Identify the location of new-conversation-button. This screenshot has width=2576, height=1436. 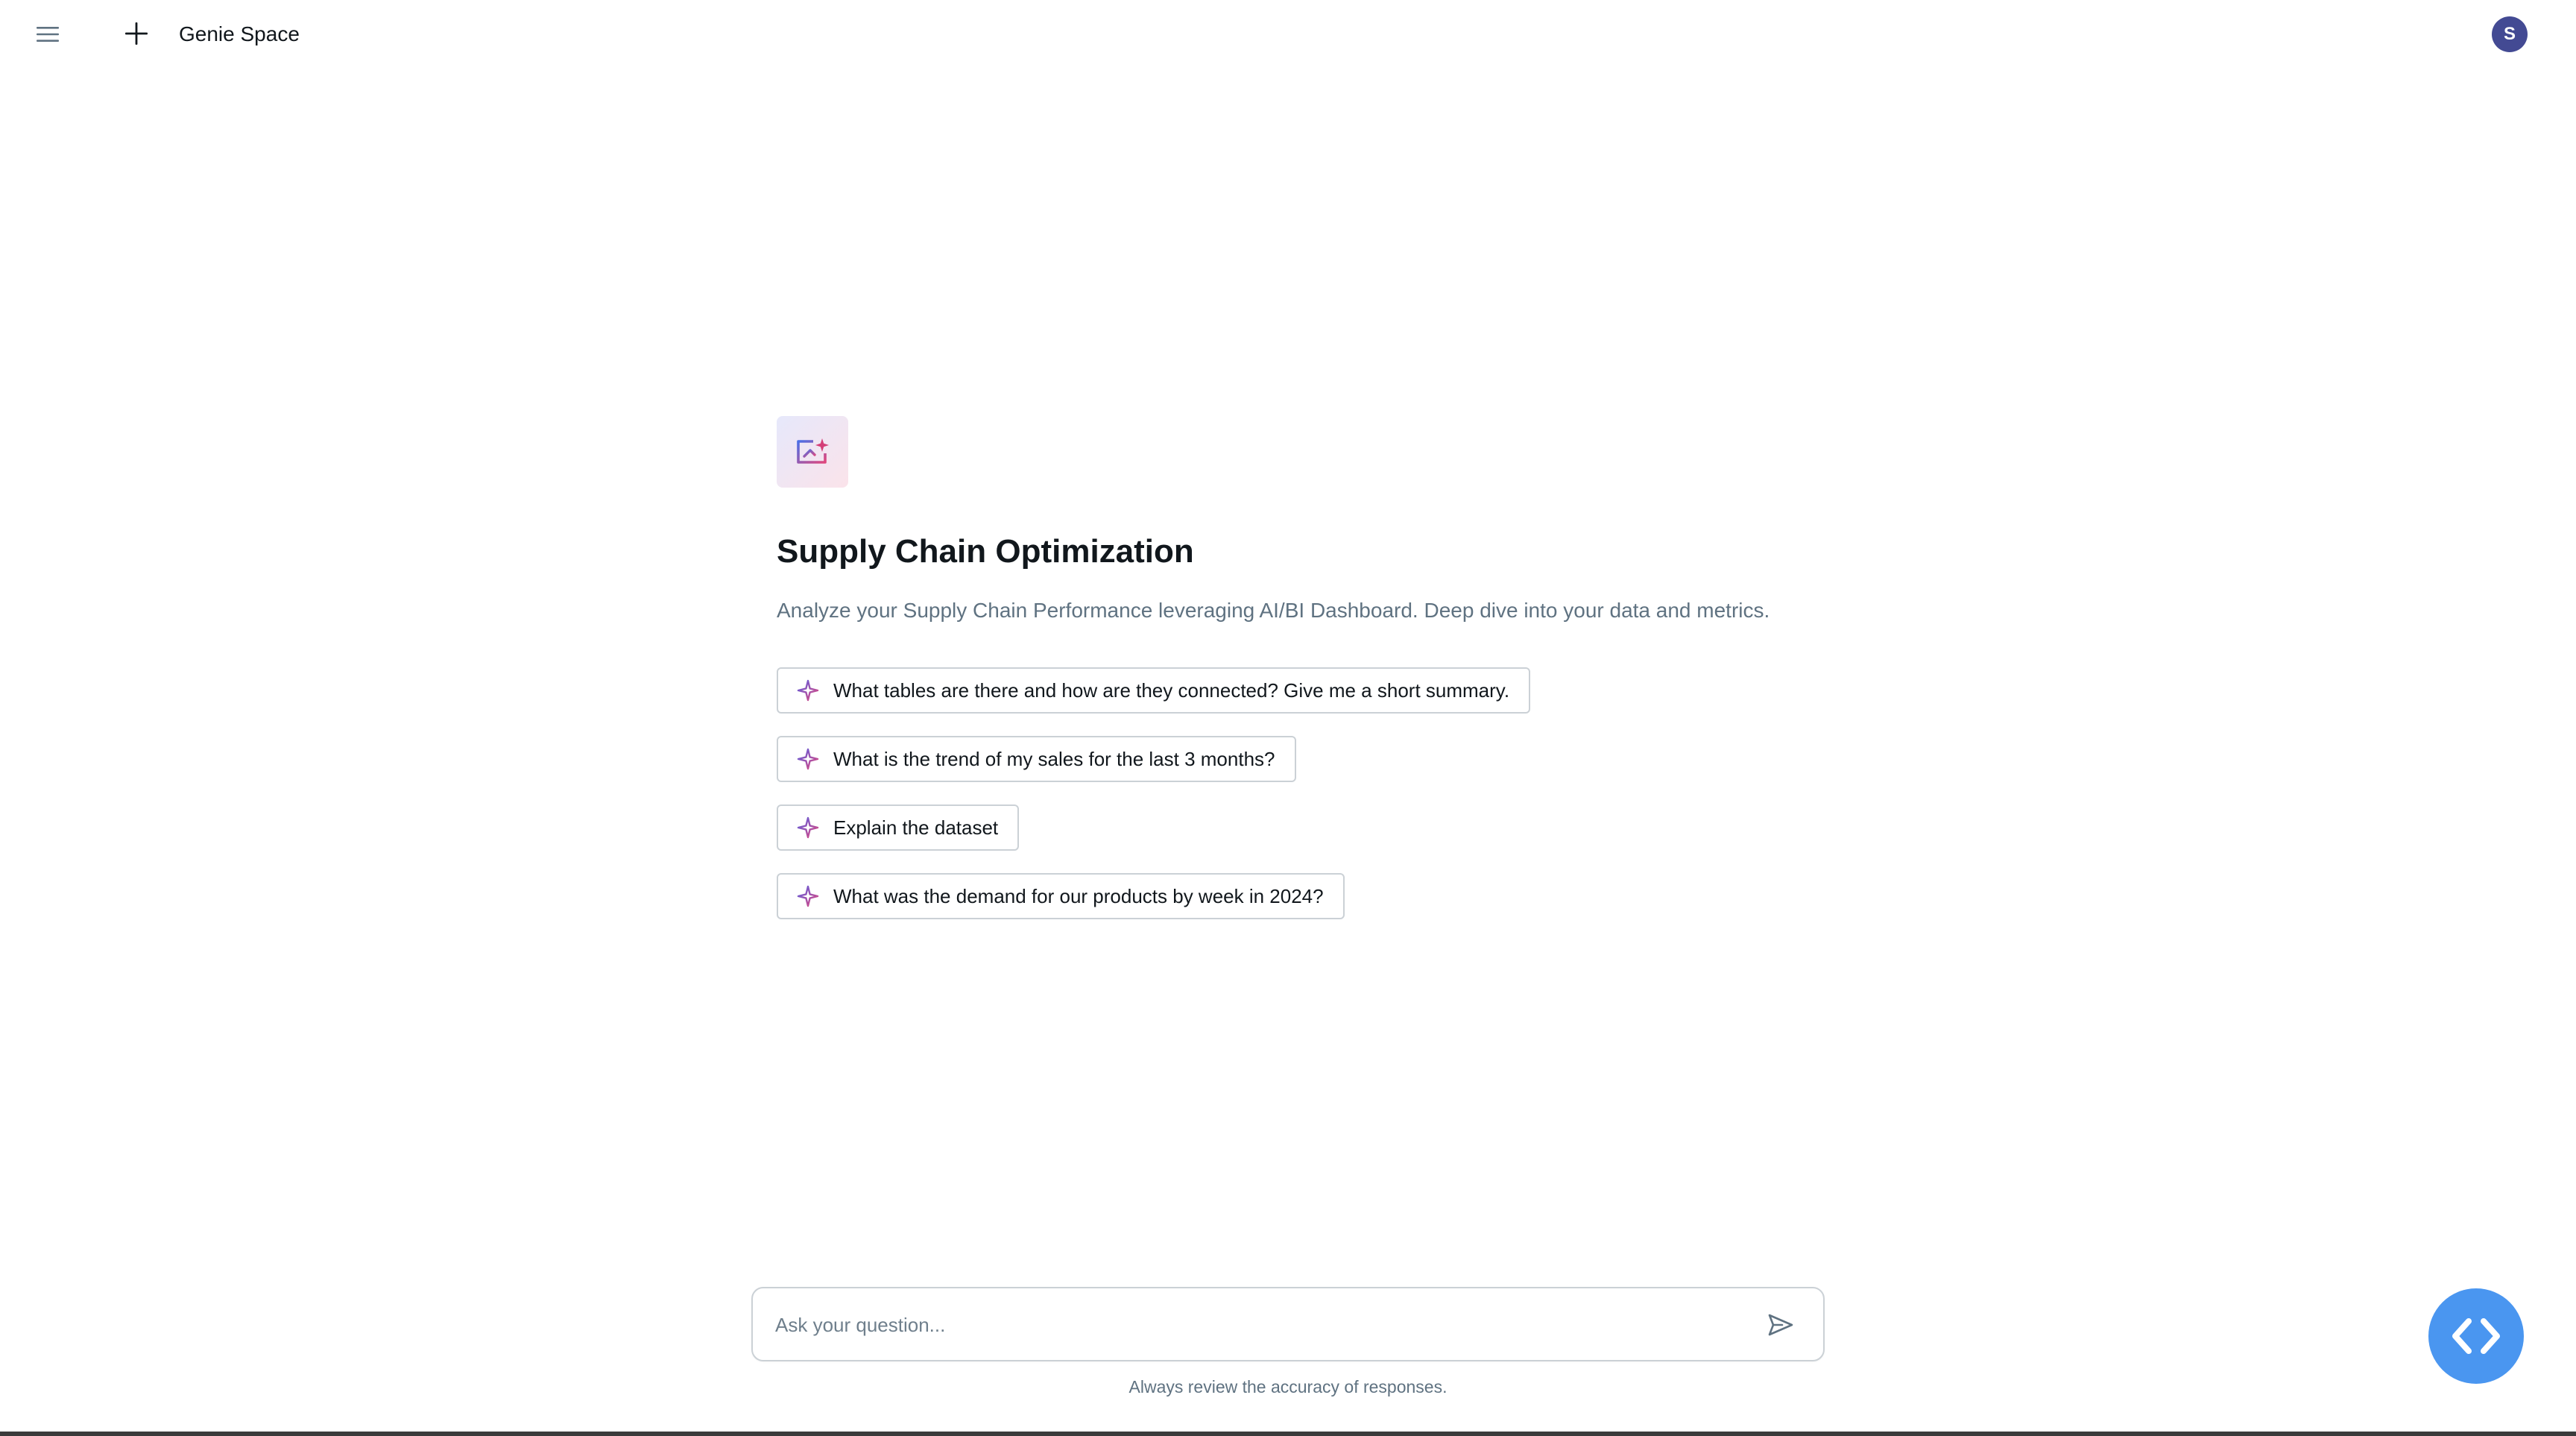
(136, 33).